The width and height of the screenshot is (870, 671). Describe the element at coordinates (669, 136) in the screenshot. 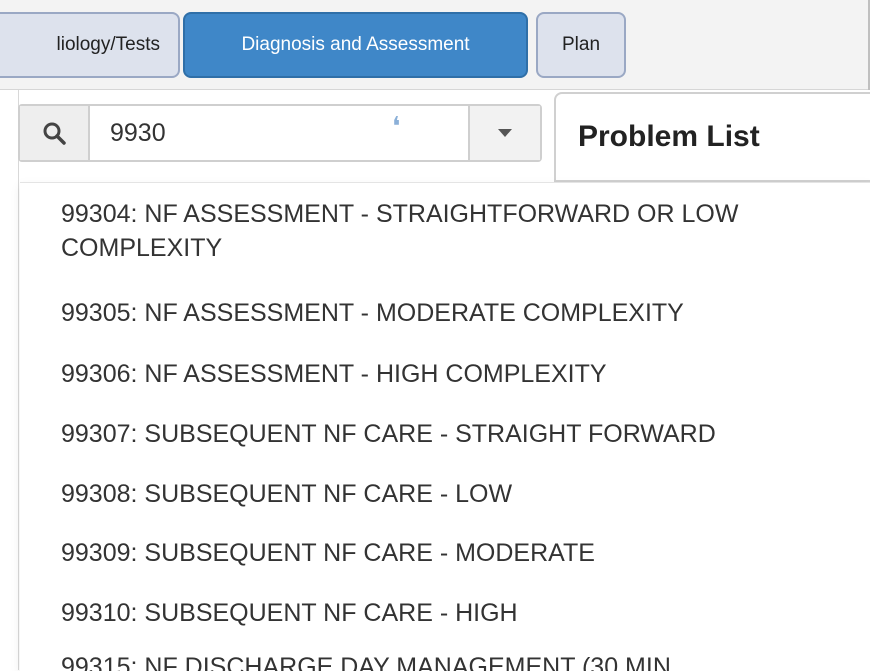

I see `problem-list-title: Problem List` at that location.